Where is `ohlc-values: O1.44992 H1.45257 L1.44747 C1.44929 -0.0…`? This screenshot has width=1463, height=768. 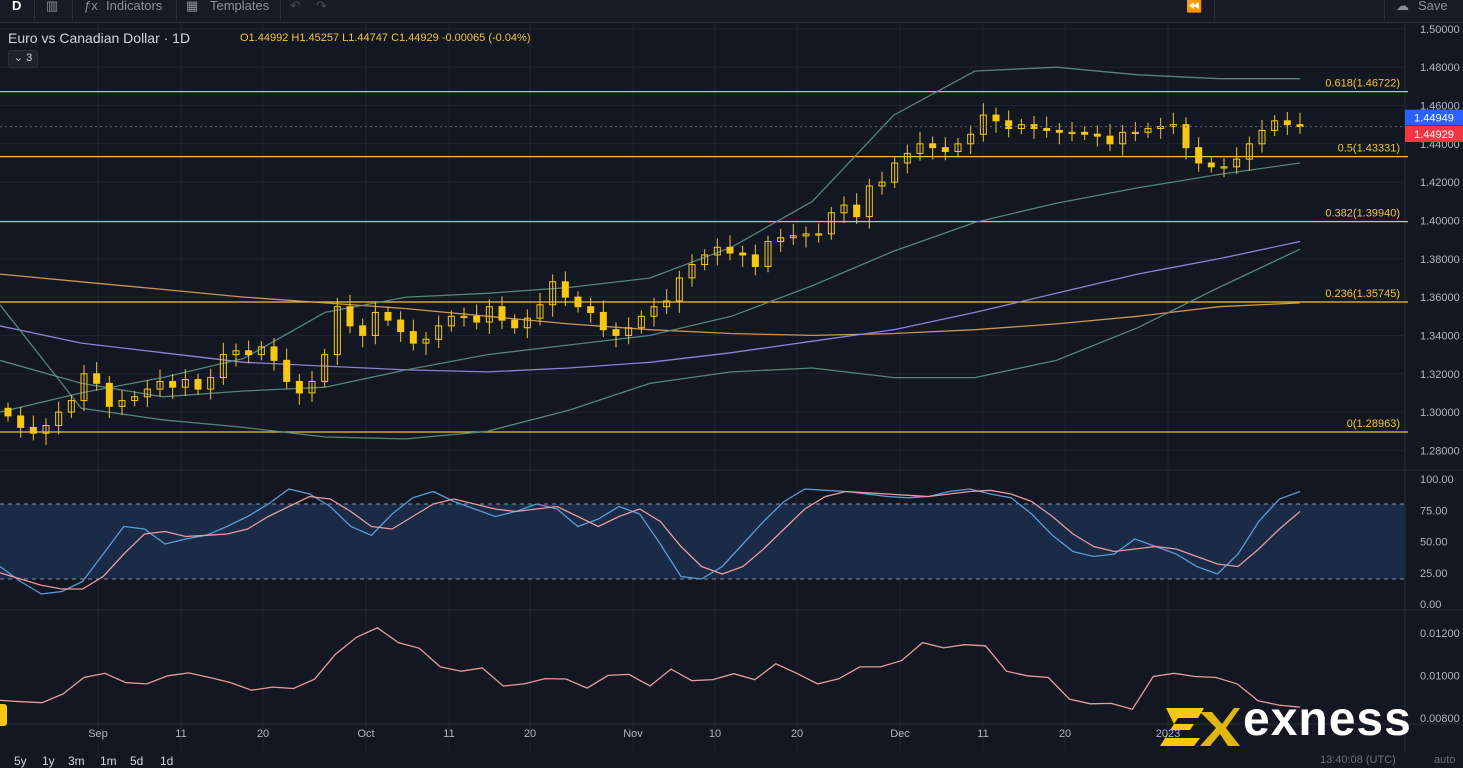
ohlc-values: O1.44992 H1.45257 L1.44747 C1.44929 -0.0… is located at coordinates (385, 38).